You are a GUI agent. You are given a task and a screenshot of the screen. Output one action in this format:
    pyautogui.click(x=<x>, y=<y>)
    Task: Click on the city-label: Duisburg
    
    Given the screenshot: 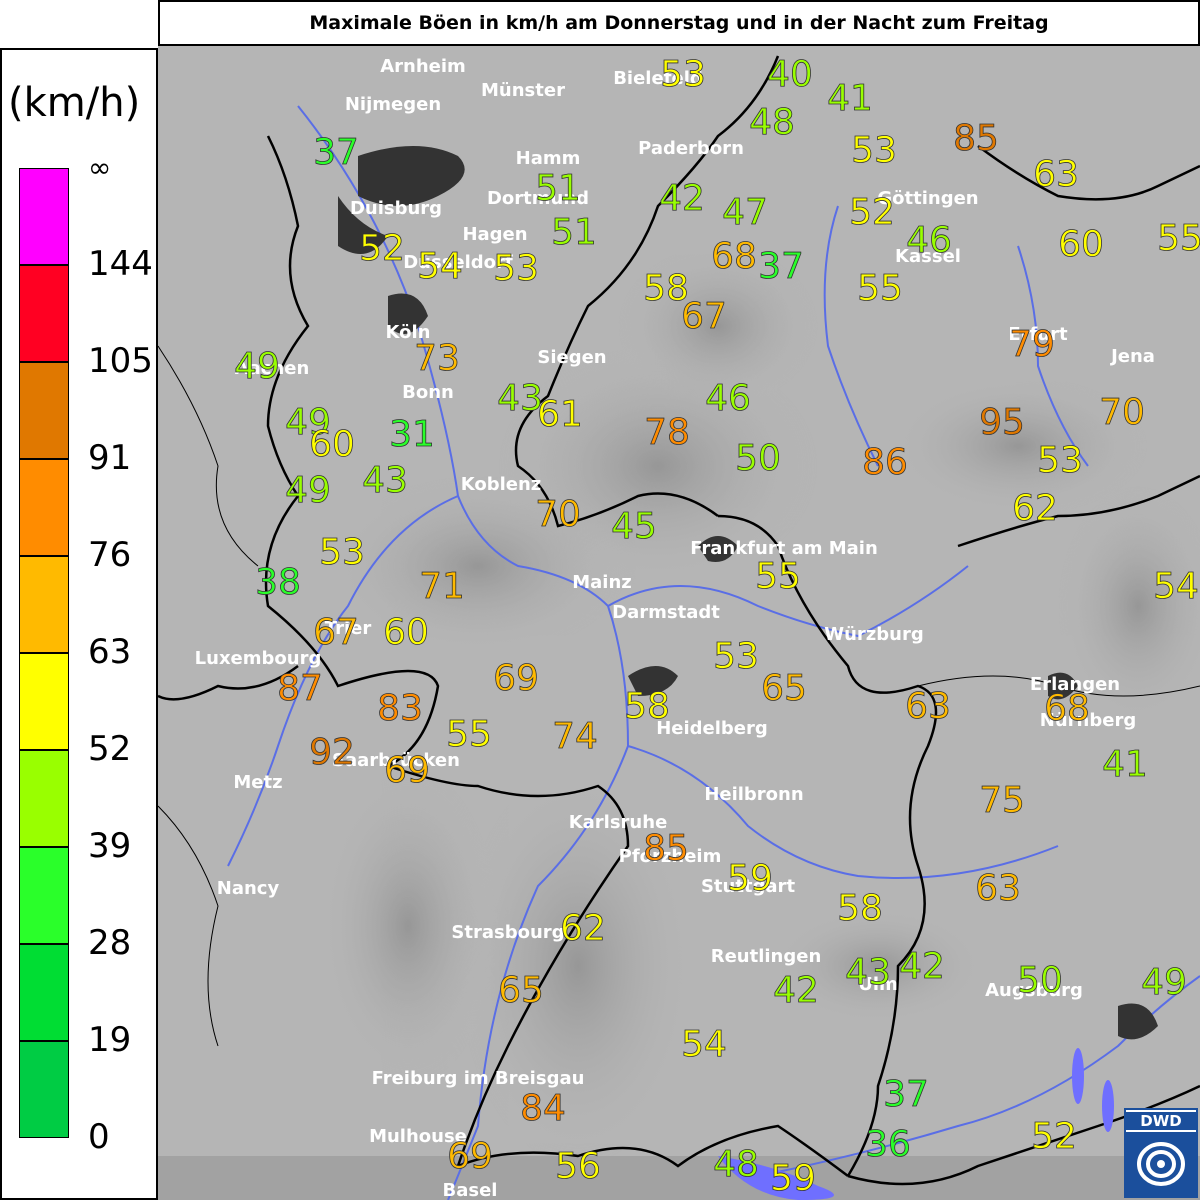 What is the action you would take?
    pyautogui.click(x=396, y=208)
    